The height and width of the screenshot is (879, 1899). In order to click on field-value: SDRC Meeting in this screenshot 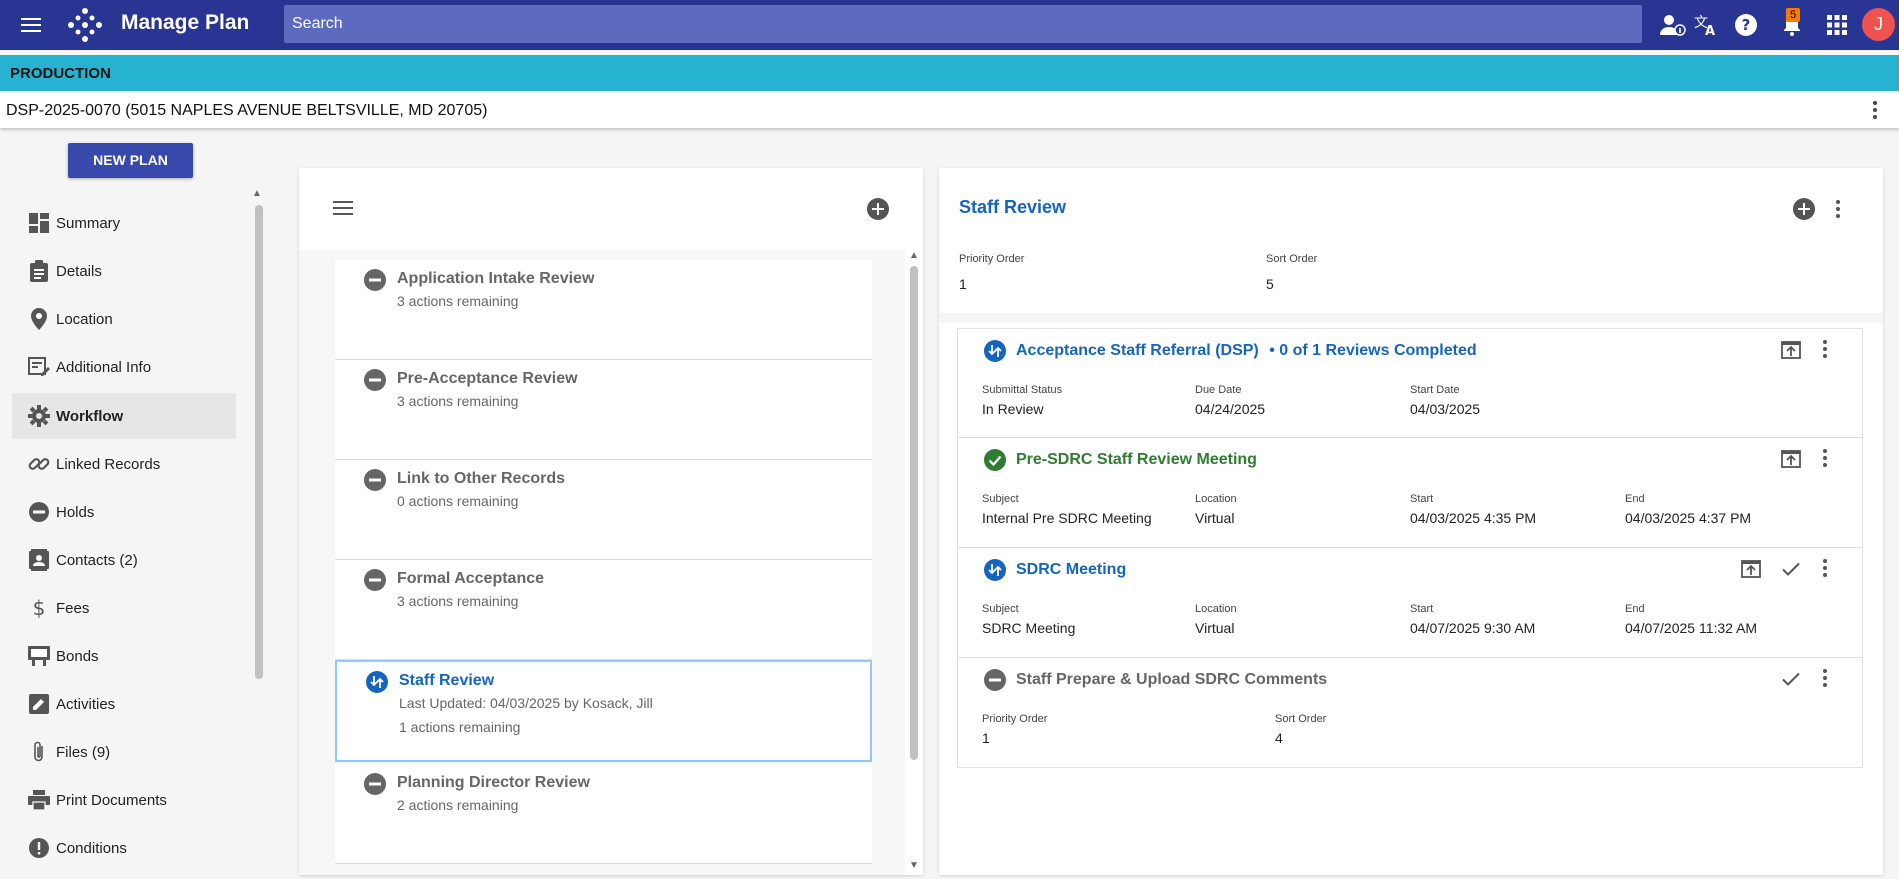, I will do `click(1029, 628)`.